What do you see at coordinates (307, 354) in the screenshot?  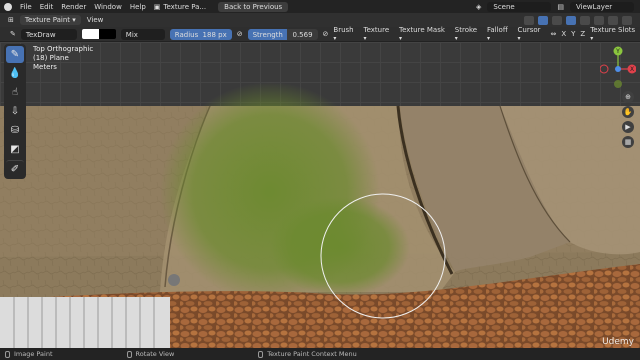 I see `status-right: Texture Paint Context Menu` at bounding box center [307, 354].